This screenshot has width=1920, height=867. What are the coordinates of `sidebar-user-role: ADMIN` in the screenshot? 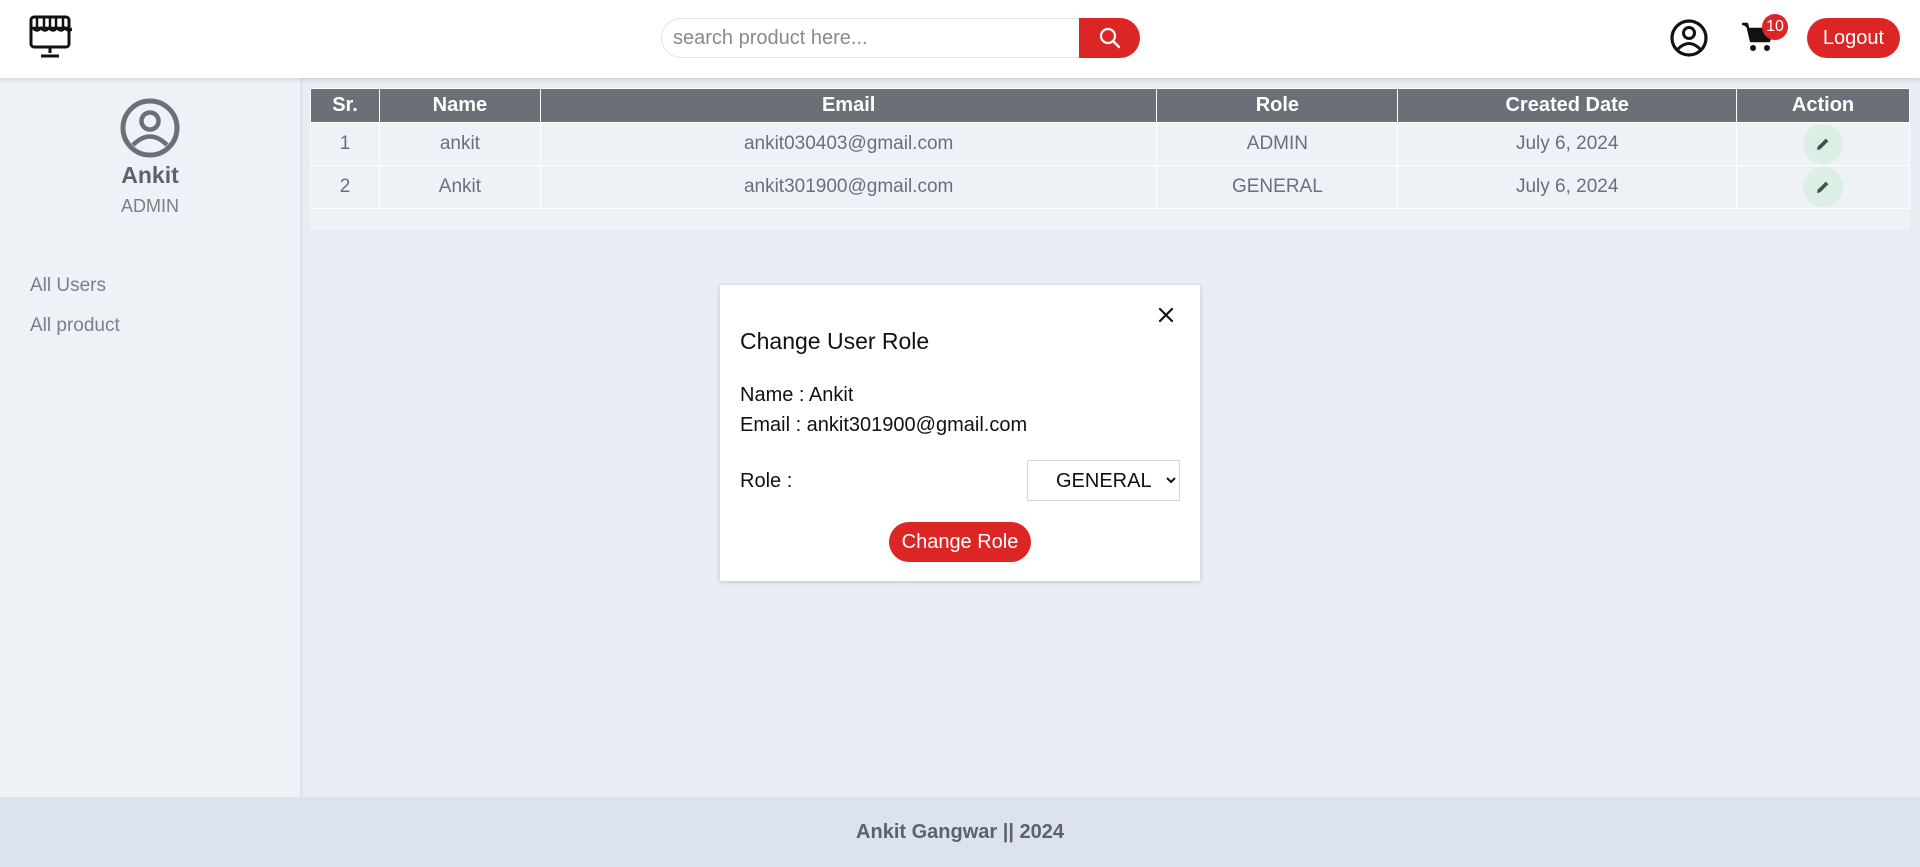 It's located at (150, 206).